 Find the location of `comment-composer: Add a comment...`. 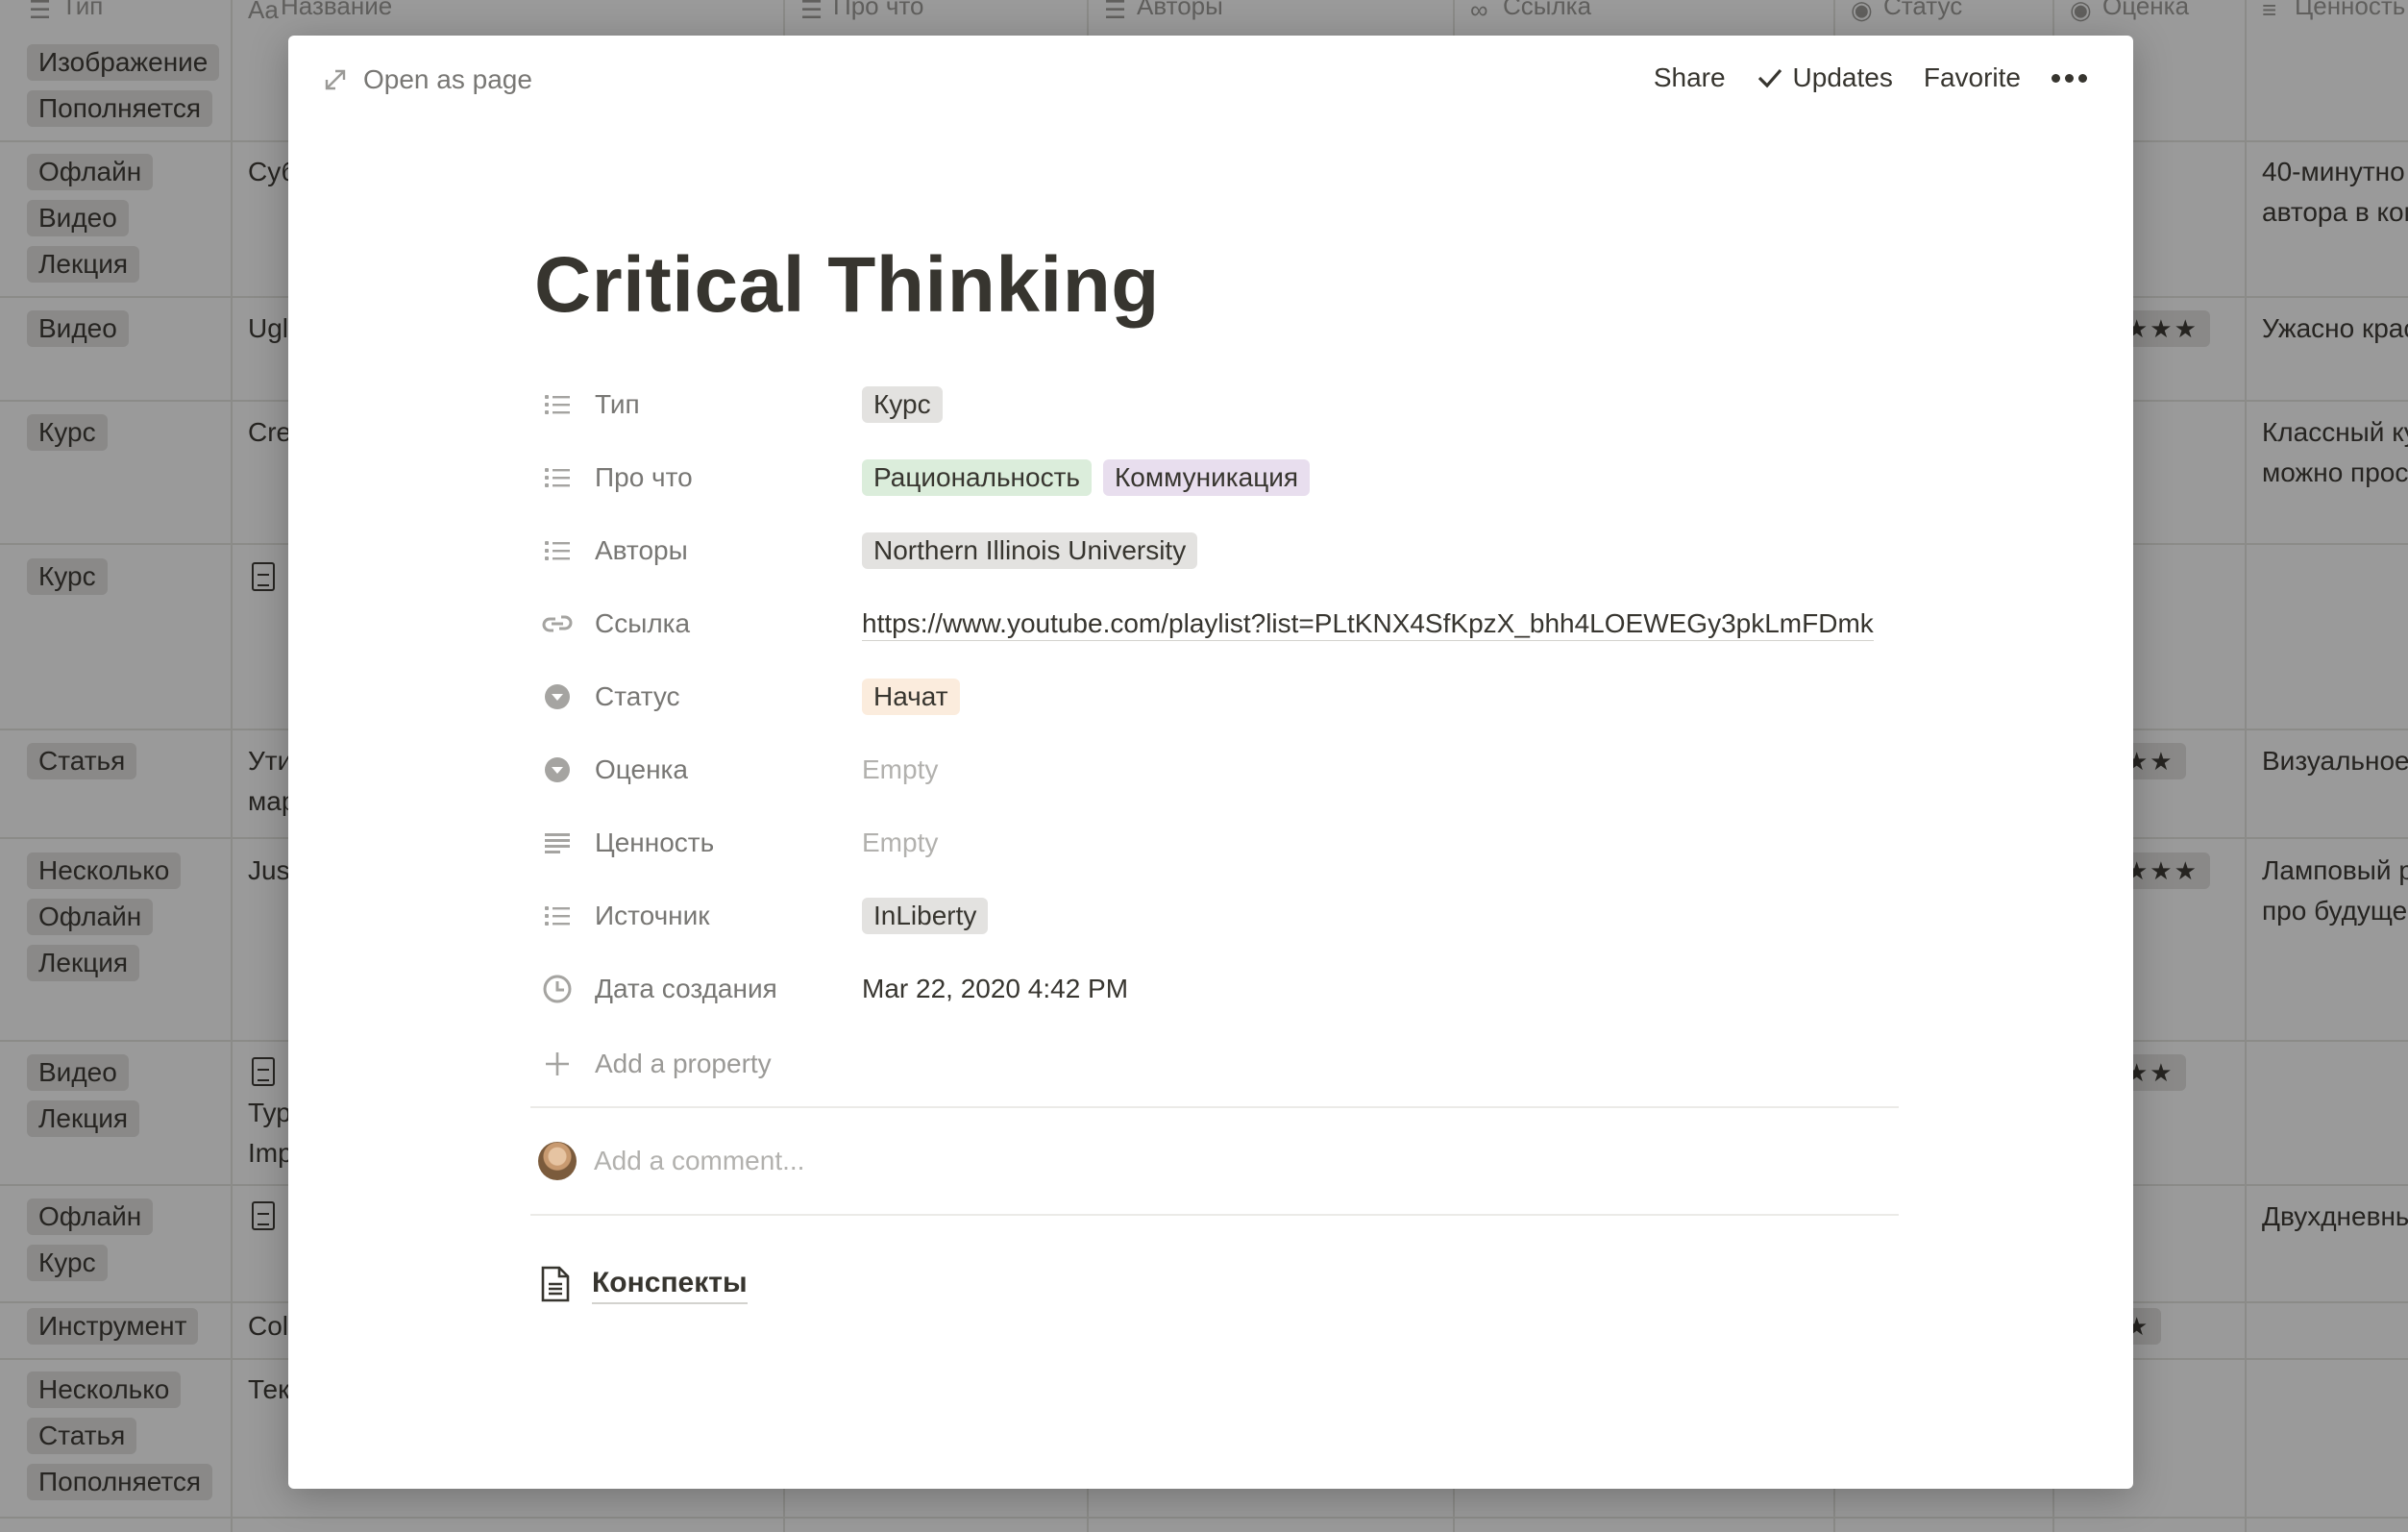

comment-composer: Add a comment... is located at coordinates (1216, 1161).